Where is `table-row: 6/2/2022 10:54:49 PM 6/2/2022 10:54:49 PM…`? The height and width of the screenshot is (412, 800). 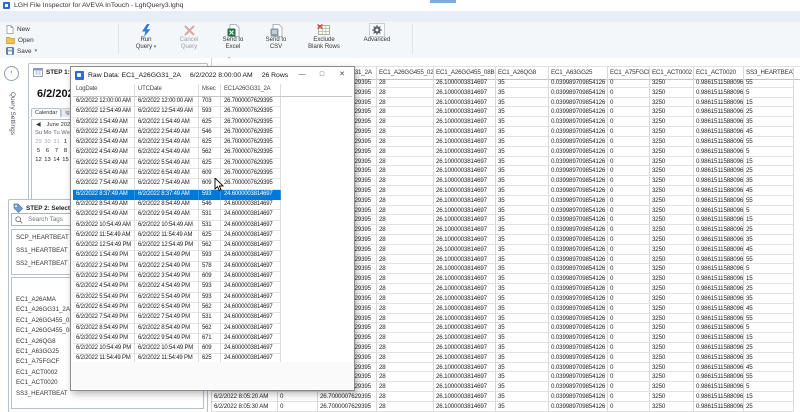 table-row: 6/2/2022 10:54:49 PM 6/2/2022 10:54:49 PM… is located at coordinates (212, 349).